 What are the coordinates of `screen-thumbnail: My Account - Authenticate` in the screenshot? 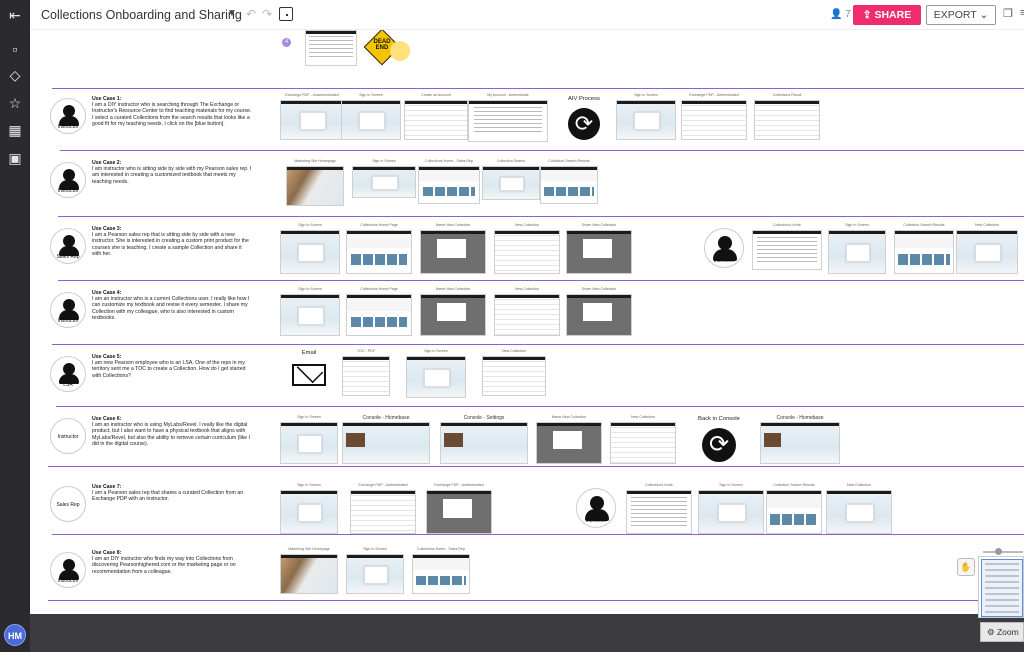 It's located at (508, 117).